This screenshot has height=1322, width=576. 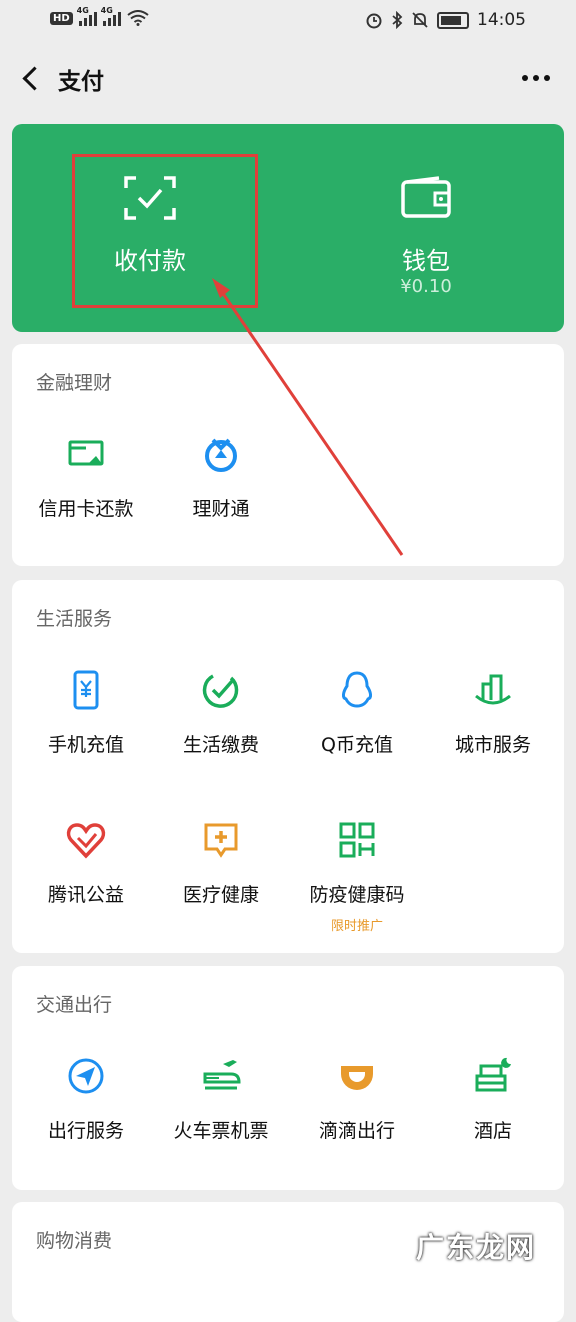 I want to click on service-label: 信用卡还款, so click(x=86, y=507).